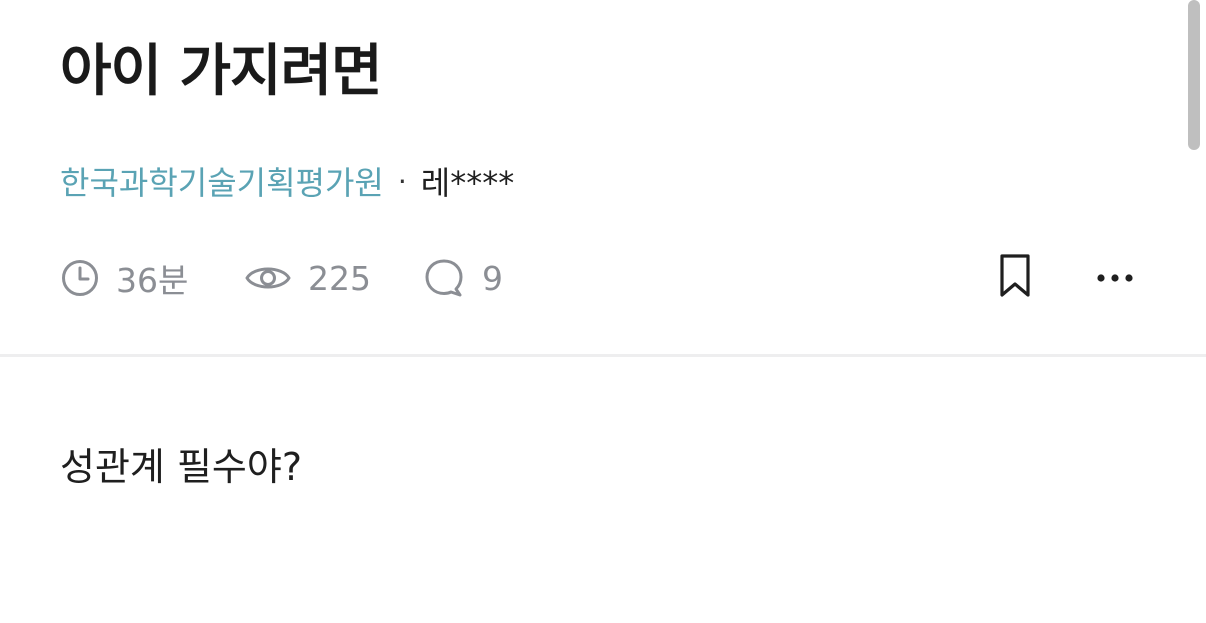 The height and width of the screenshot is (623, 1206). I want to click on views-stat: 225, so click(333, 278).